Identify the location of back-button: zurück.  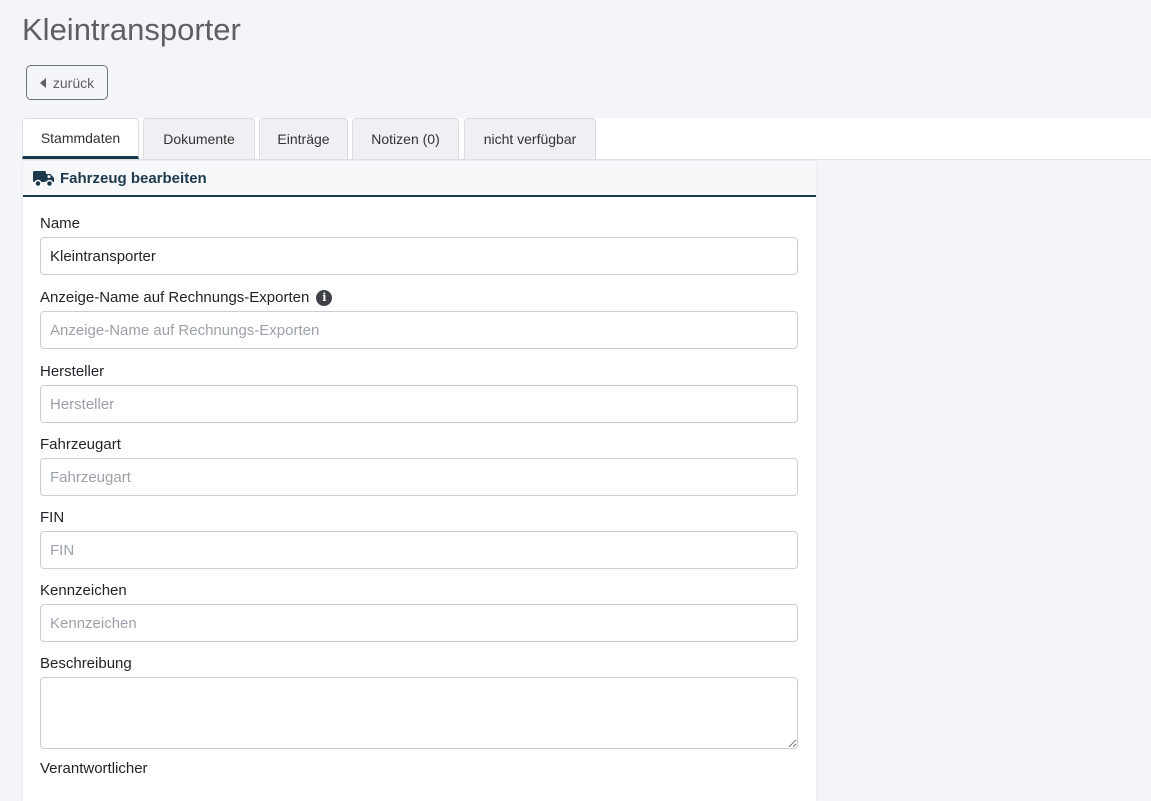
(67, 82).